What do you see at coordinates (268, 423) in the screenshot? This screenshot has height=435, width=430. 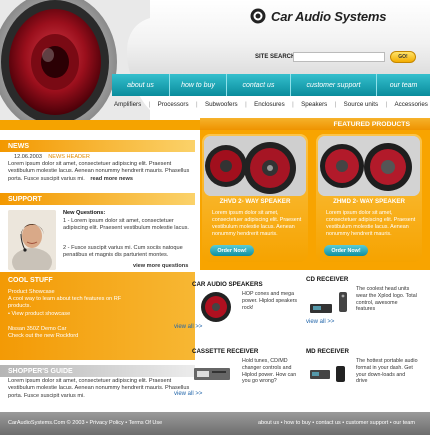 I see `footer-link-about-us: about us` at bounding box center [268, 423].